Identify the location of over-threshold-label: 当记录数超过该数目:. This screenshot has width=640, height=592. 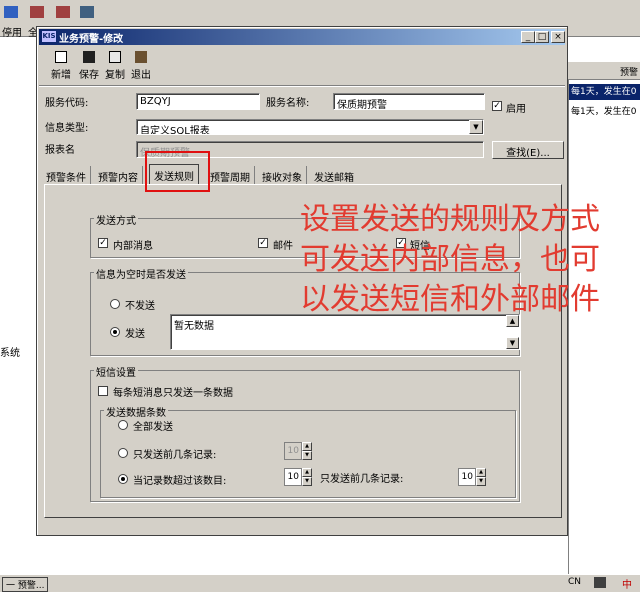
(180, 481).